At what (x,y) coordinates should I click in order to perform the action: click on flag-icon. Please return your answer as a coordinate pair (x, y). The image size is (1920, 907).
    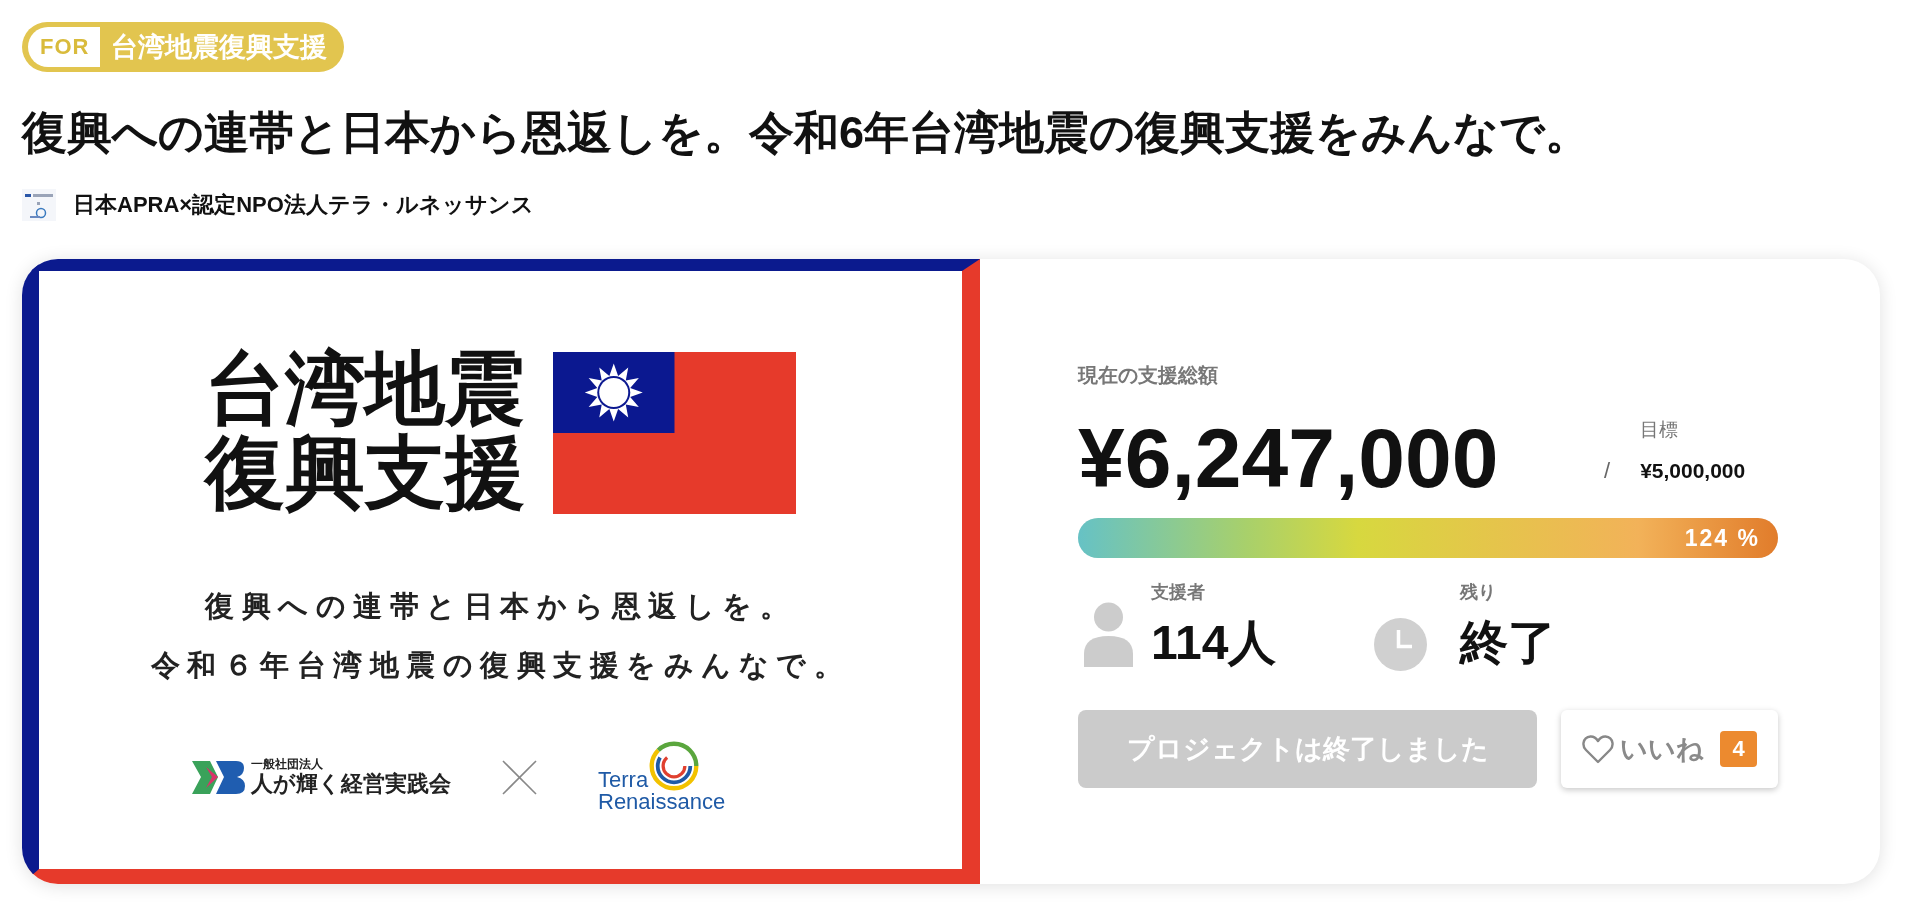
    Looking at the image, I should click on (674, 433).